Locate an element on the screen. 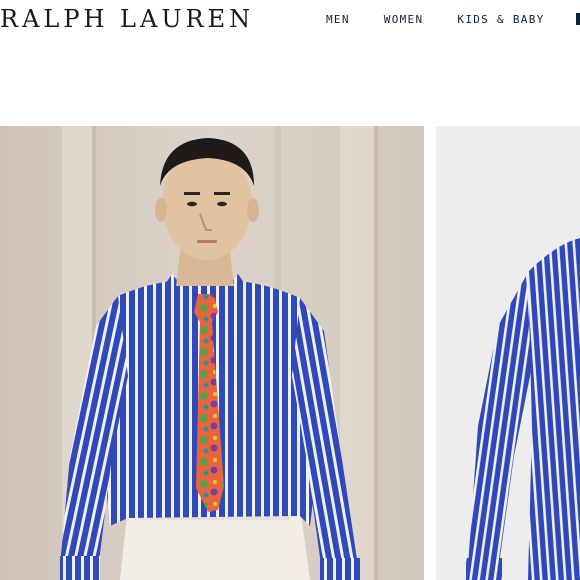 This screenshot has width=580, height=580. nav-item-more is located at coordinates (578, 19).